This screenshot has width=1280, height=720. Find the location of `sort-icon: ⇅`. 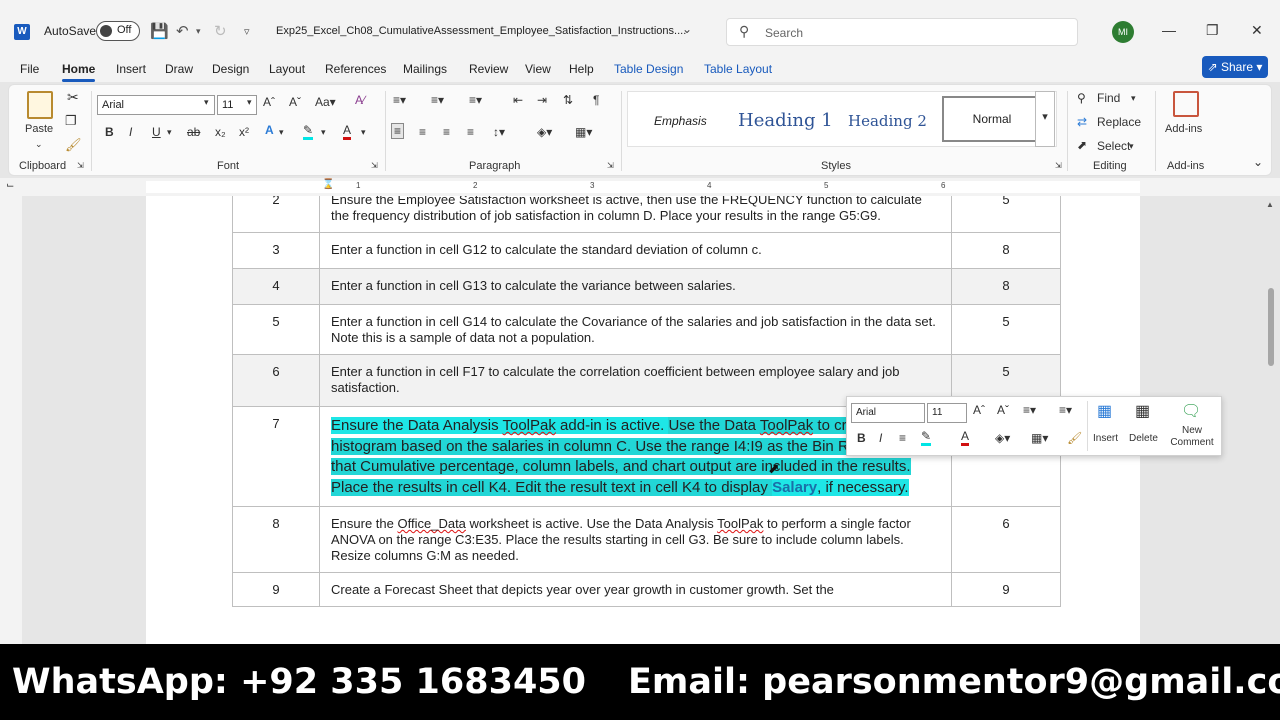

sort-icon: ⇅ is located at coordinates (568, 100).